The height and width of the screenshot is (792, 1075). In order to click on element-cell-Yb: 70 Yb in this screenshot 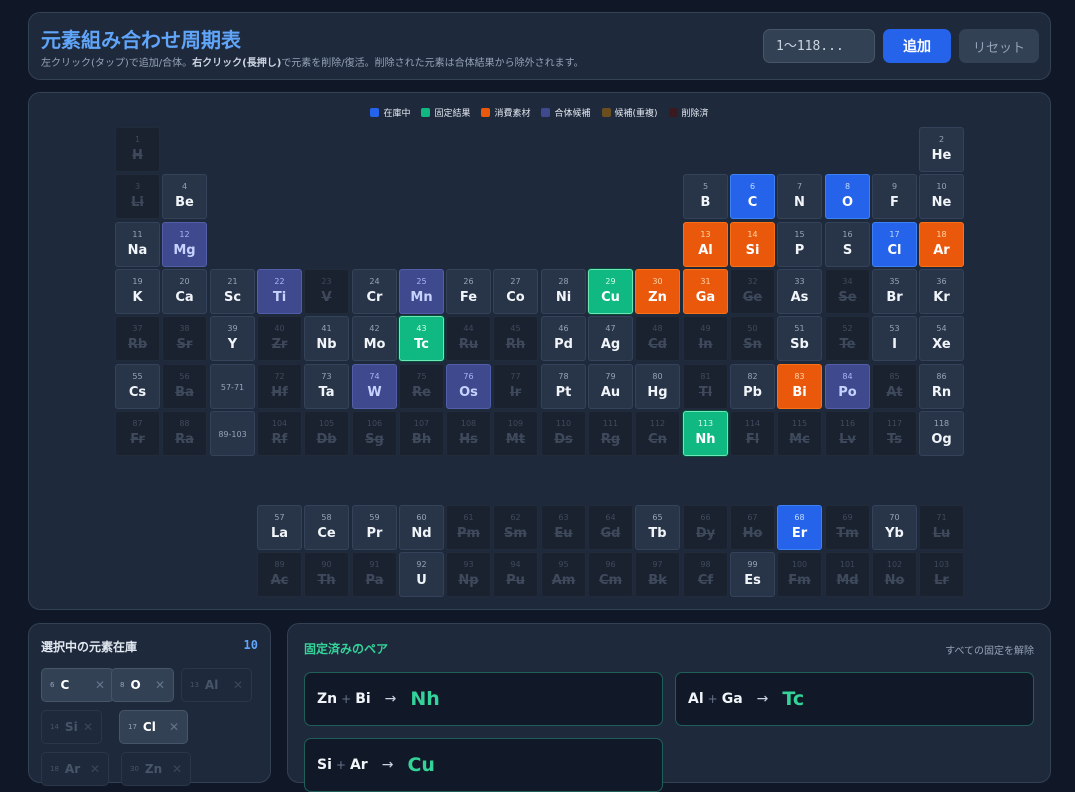, I will do `click(894, 527)`.